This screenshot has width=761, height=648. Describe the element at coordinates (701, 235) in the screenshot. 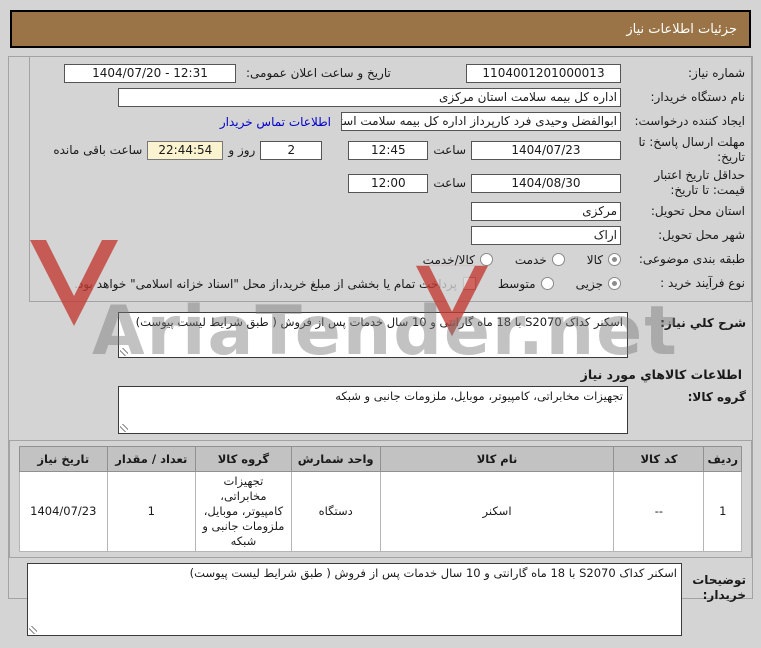

I see `delivery-city-label: شهر محل تحویل:` at that location.